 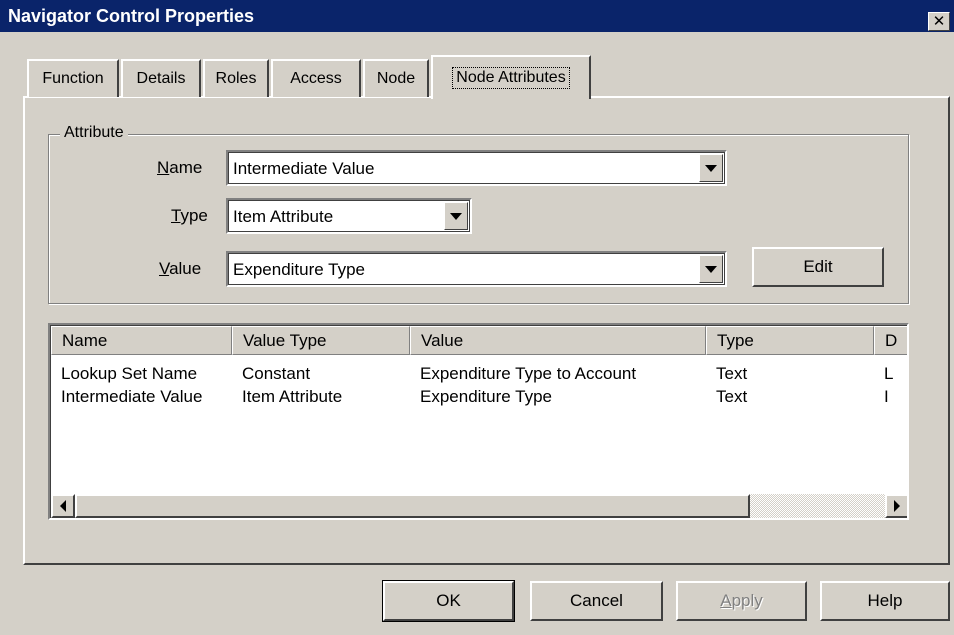 What do you see at coordinates (321, 340) in the screenshot?
I see `column-header-value-type: Value Type` at bounding box center [321, 340].